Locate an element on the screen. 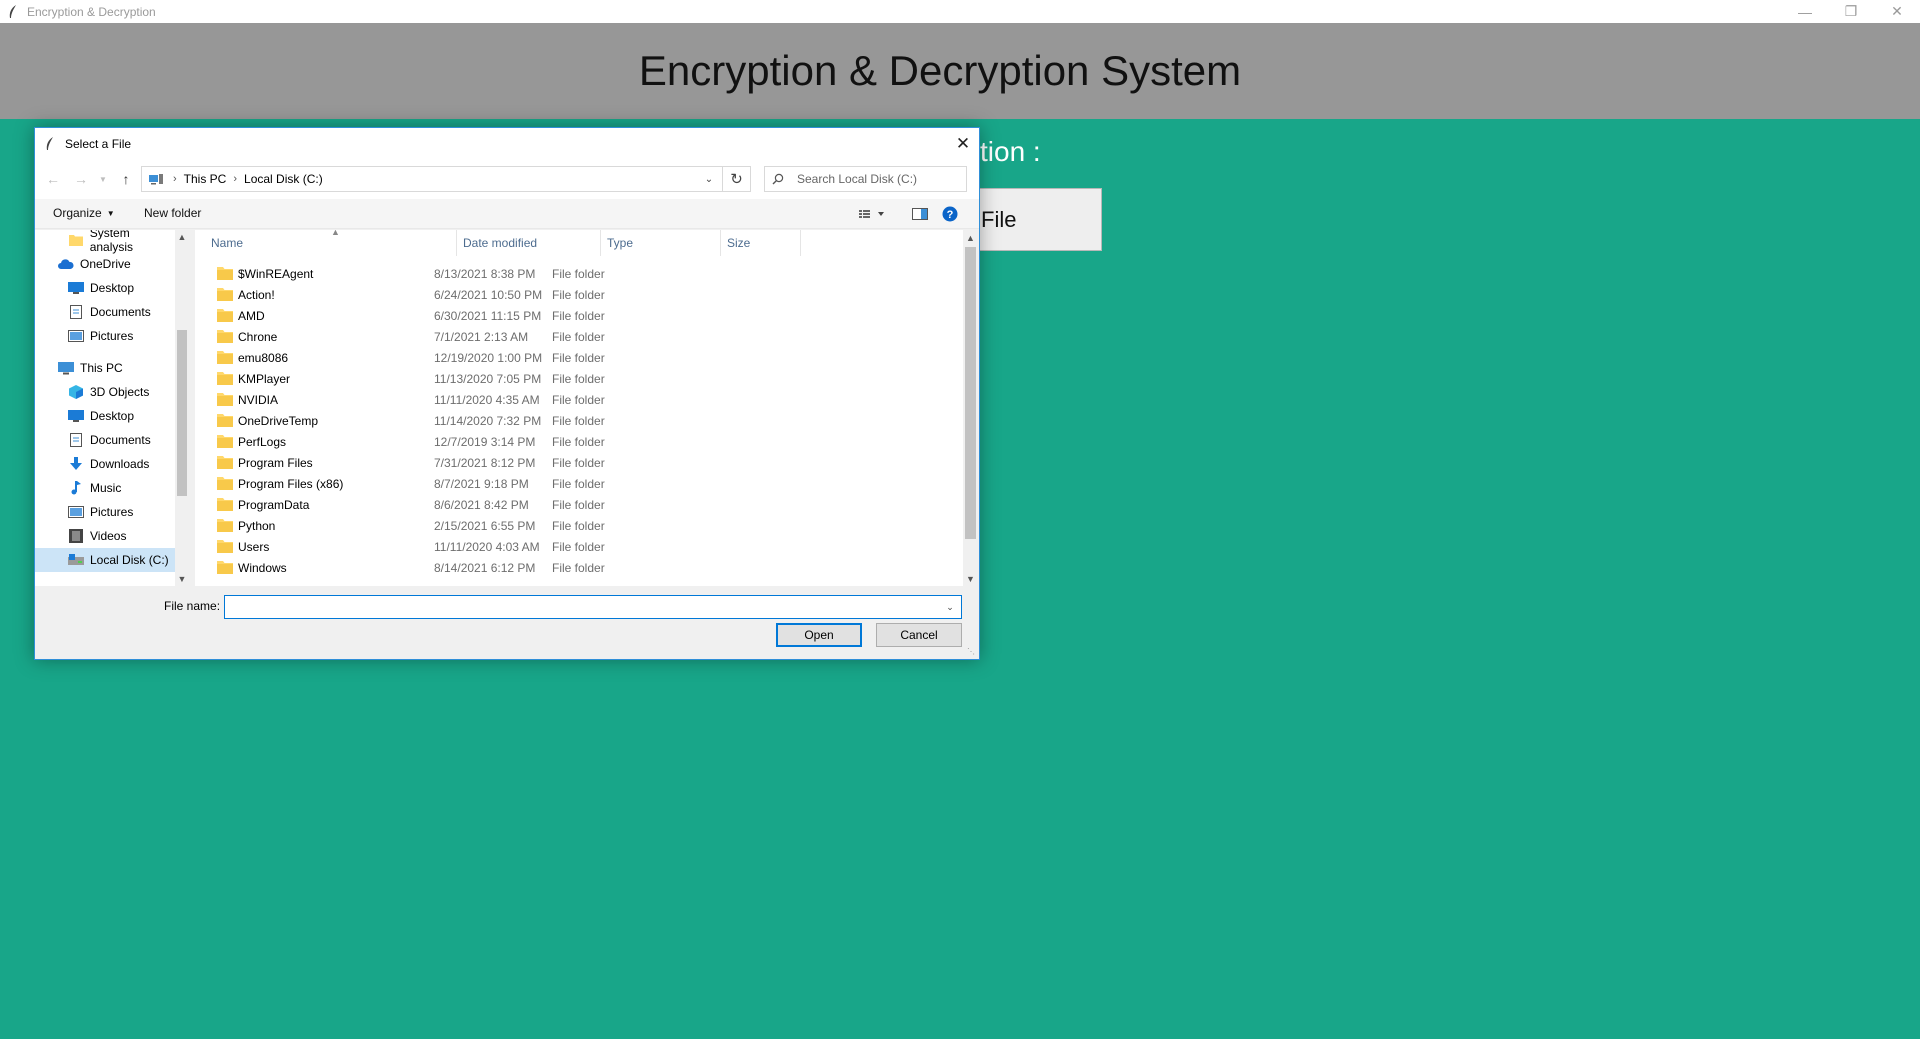 This screenshot has width=1920, height=1039. table-row: ProgramData 8/6/2021 8:42 PM File folder is located at coordinates (579, 504).